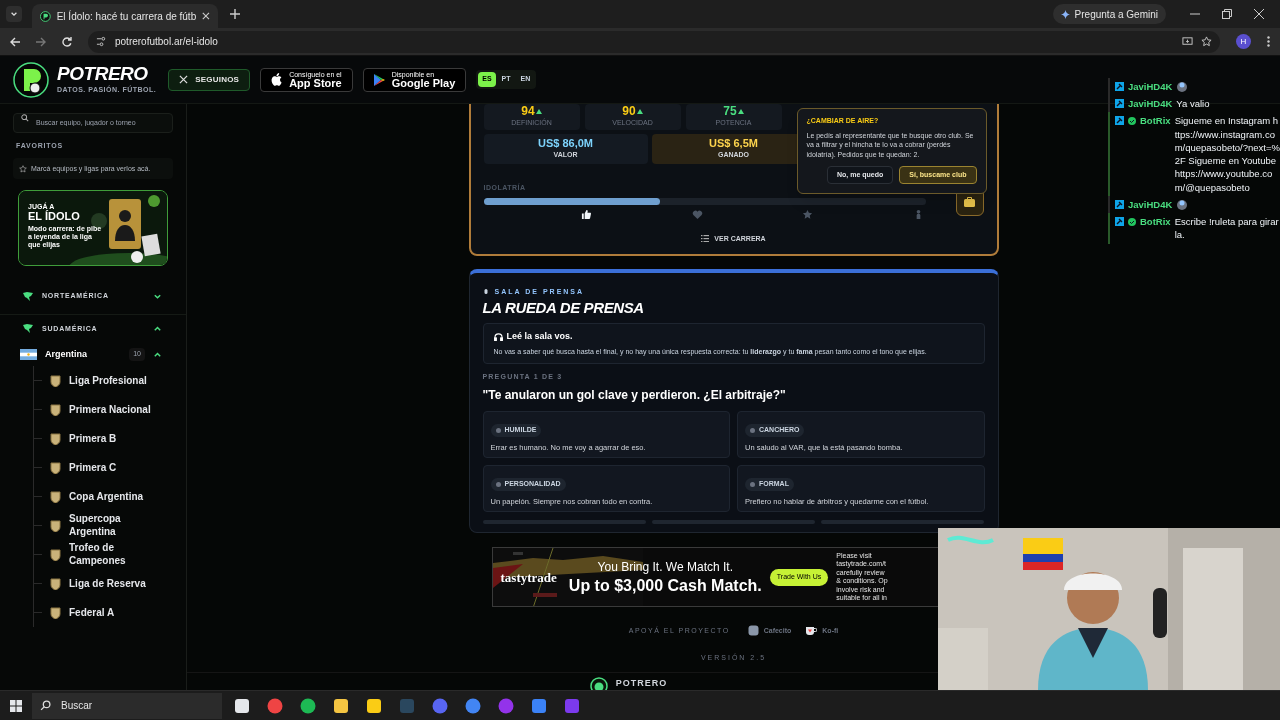  Describe the element at coordinates (54, 217) in the screenshot. I see `promo-title: EL ÍDOLO` at that location.